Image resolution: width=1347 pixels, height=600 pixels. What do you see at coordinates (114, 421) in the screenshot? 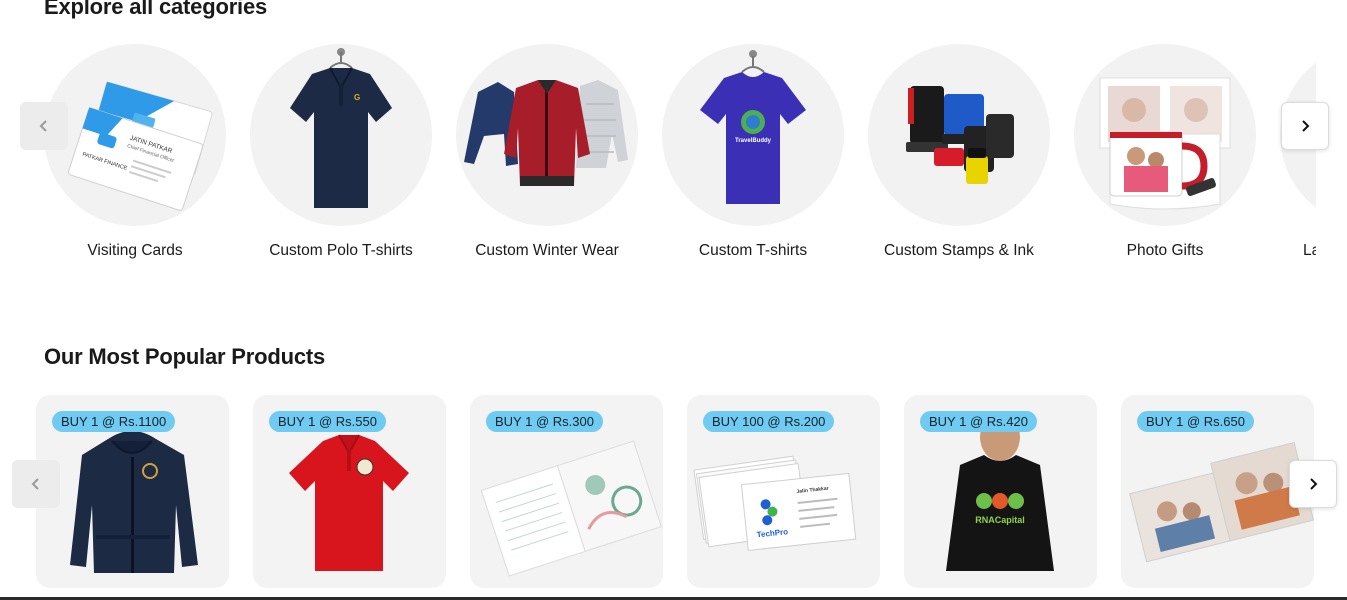
I see `price-badge: BUY 1 @ Rs.1100` at bounding box center [114, 421].